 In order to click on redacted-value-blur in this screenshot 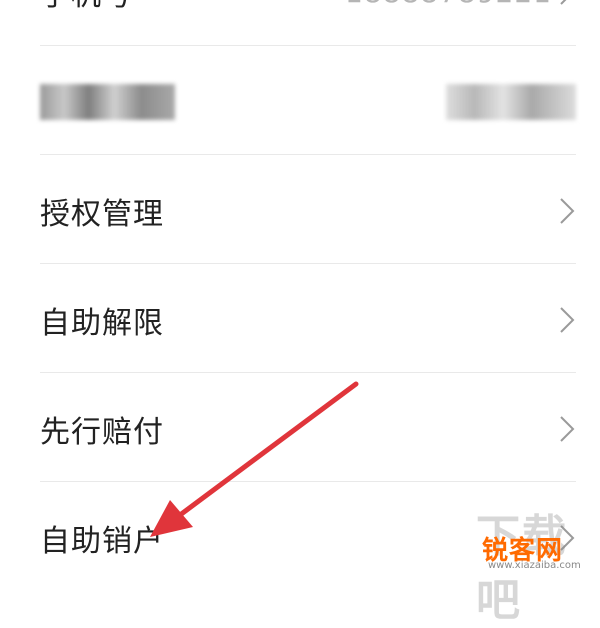, I will do `click(511, 102)`.